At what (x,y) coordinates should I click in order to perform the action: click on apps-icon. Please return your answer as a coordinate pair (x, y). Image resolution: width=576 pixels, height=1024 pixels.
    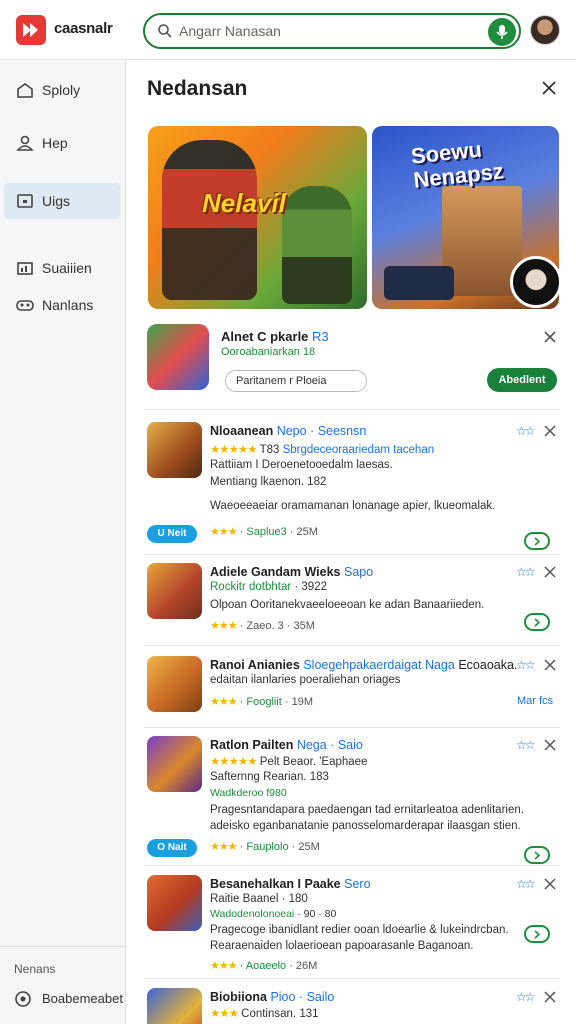
    Looking at the image, I should click on (25, 201).